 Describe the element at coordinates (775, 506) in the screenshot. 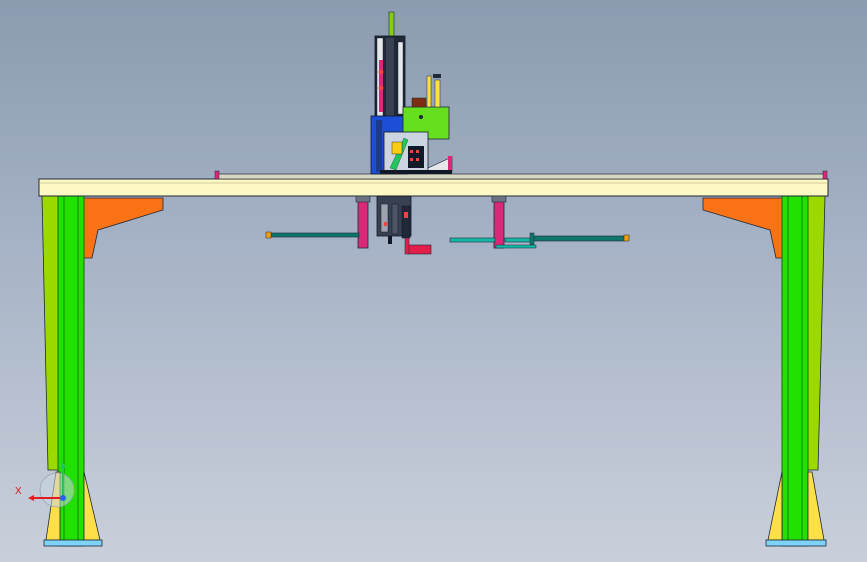

I see `right-foot-gusset` at that location.